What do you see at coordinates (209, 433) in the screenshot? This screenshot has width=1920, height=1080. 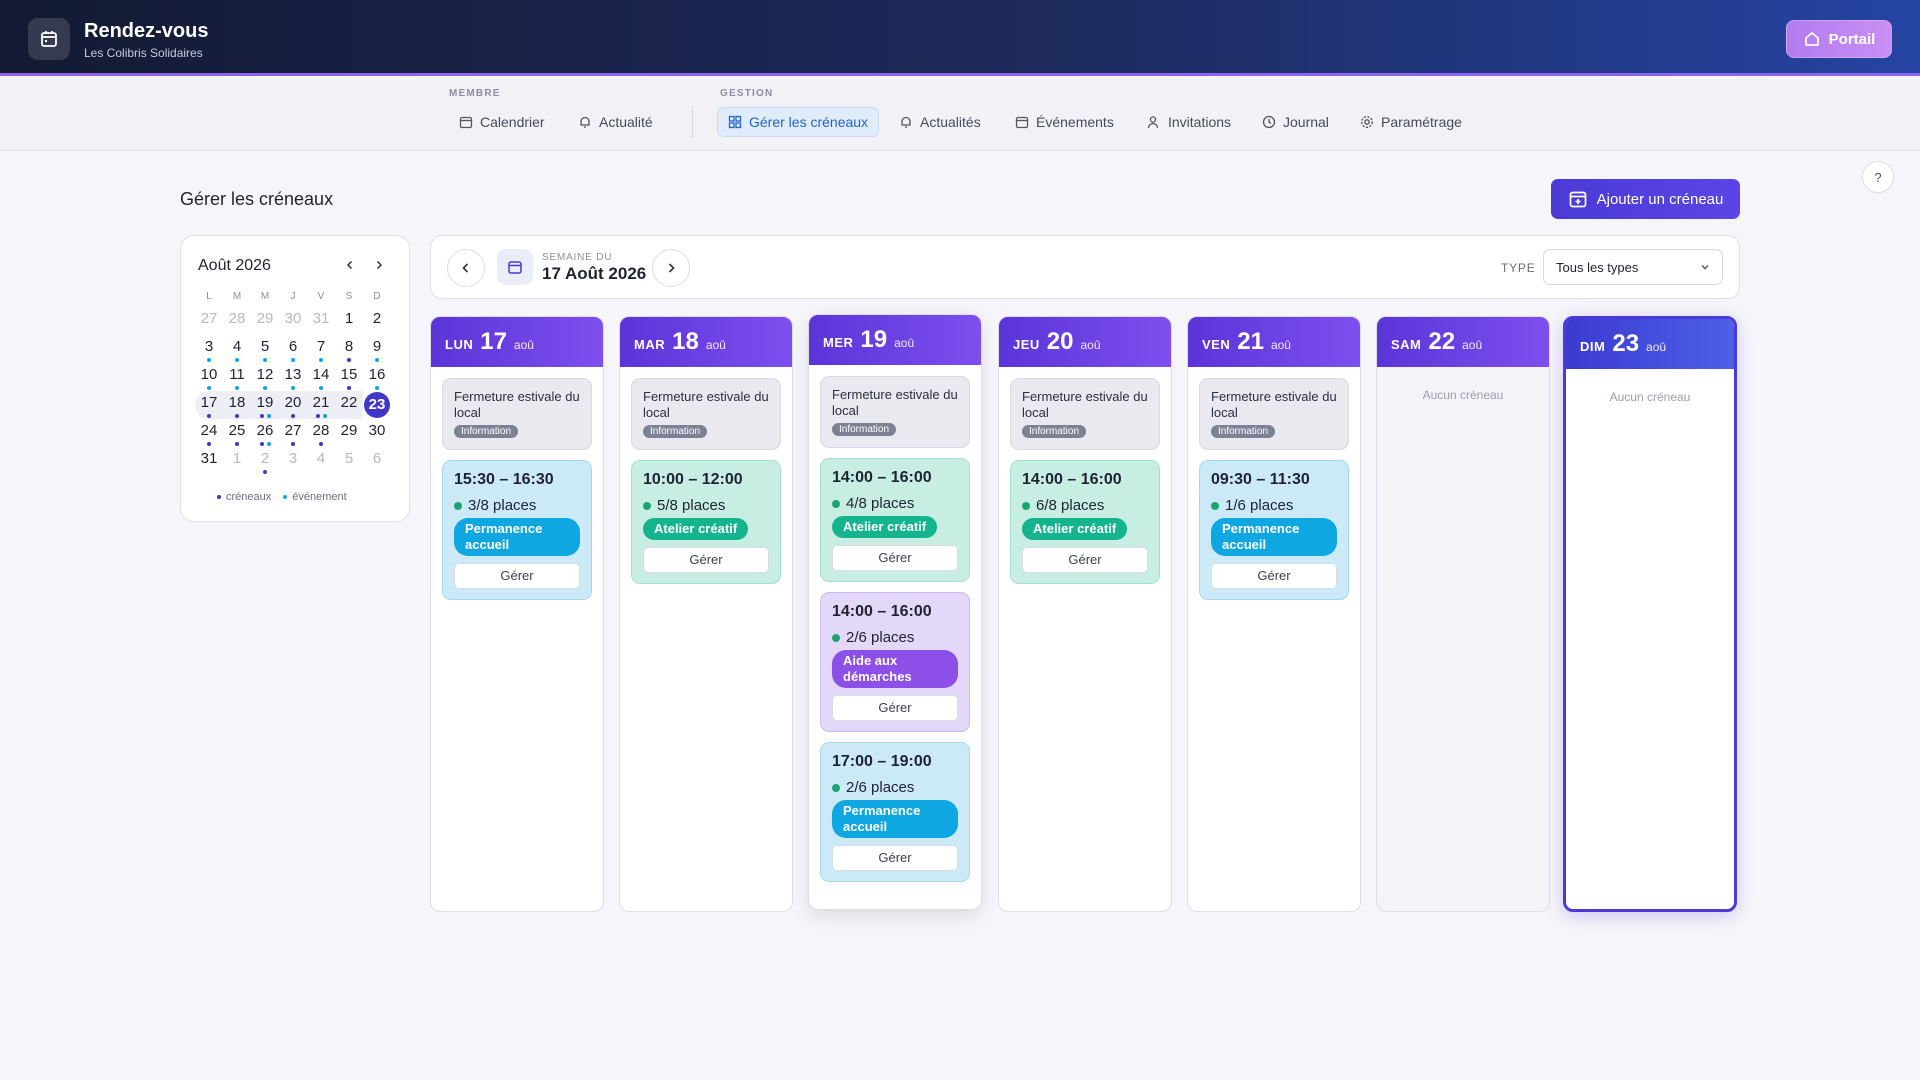 I see `calendar-day: 24` at bounding box center [209, 433].